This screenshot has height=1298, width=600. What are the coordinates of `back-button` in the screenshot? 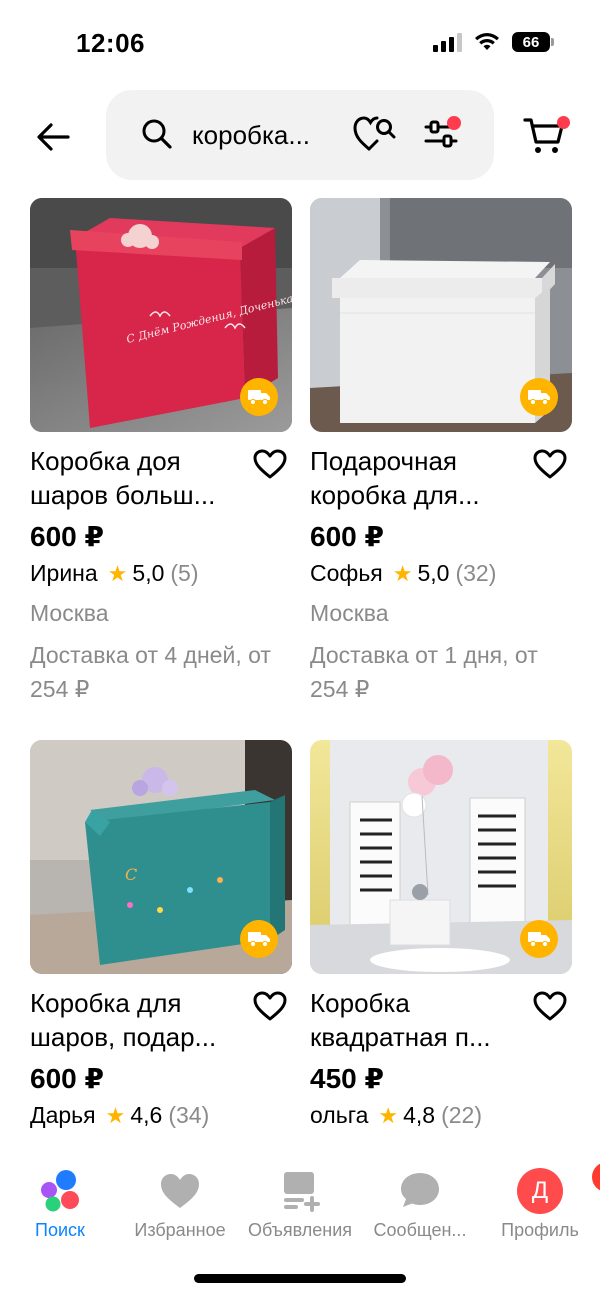 It's located at (53, 137).